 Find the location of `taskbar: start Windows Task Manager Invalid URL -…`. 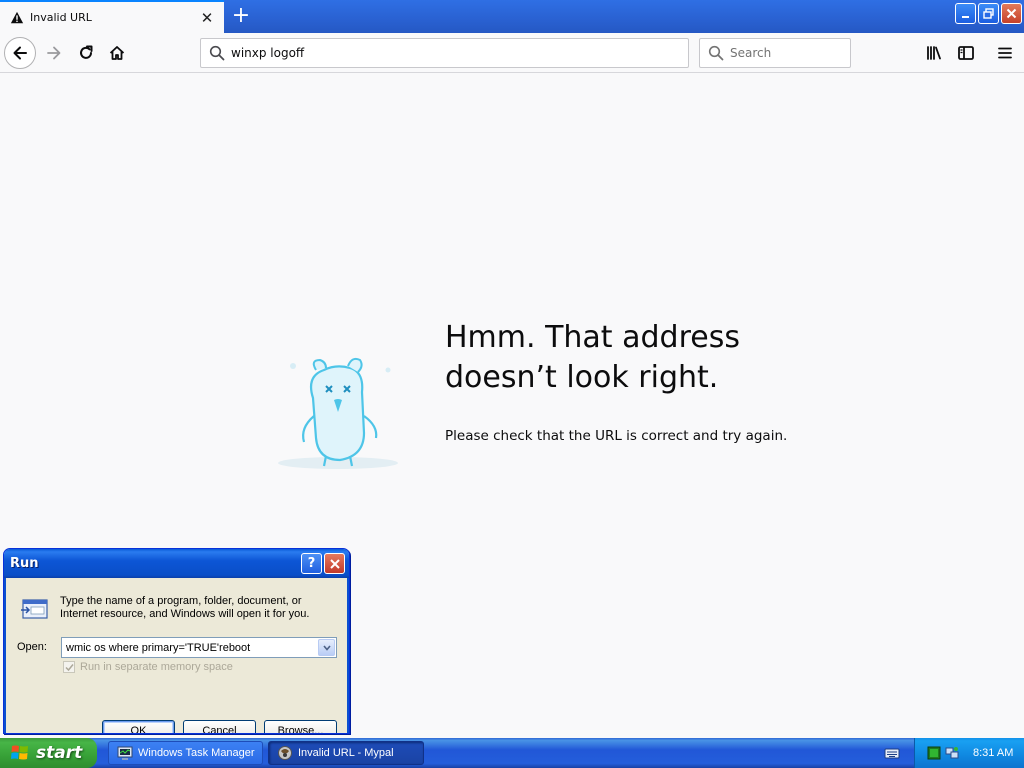

taskbar: start Windows Task Manager Invalid URL -… is located at coordinates (512, 753).